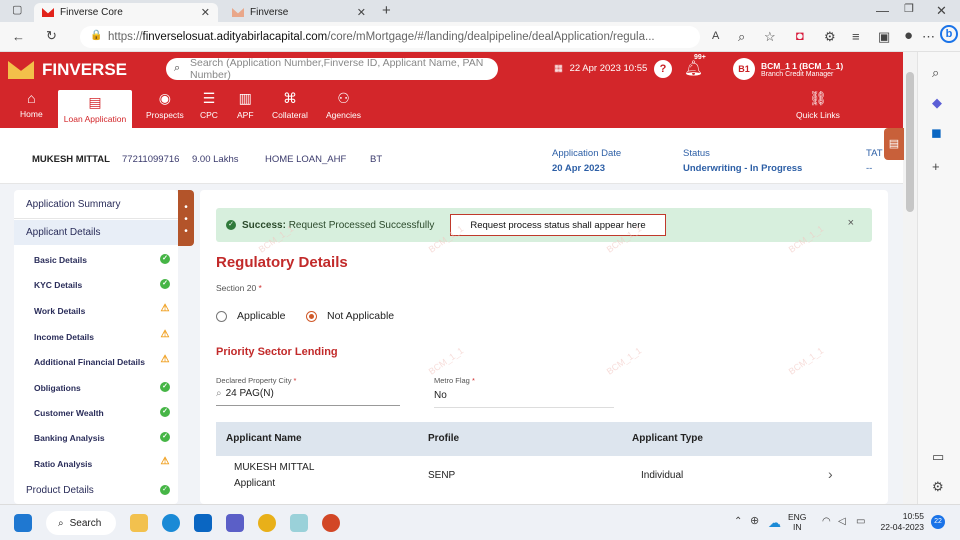 This screenshot has width=960, height=540. Describe the element at coordinates (295, 380) in the screenshot. I see `required-marker: *` at that location.